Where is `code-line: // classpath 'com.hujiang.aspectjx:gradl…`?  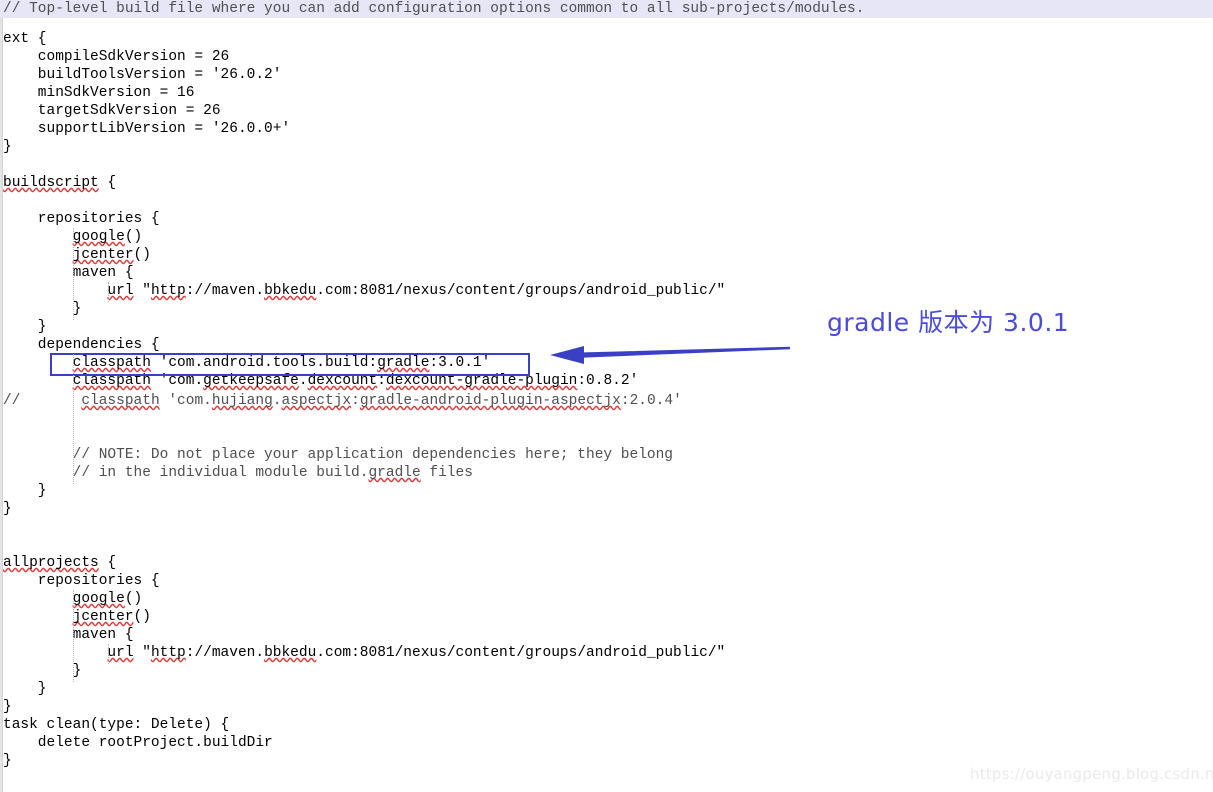 code-line: // classpath 'com.hujiang.aspectjx:gradl… is located at coordinates (606, 401).